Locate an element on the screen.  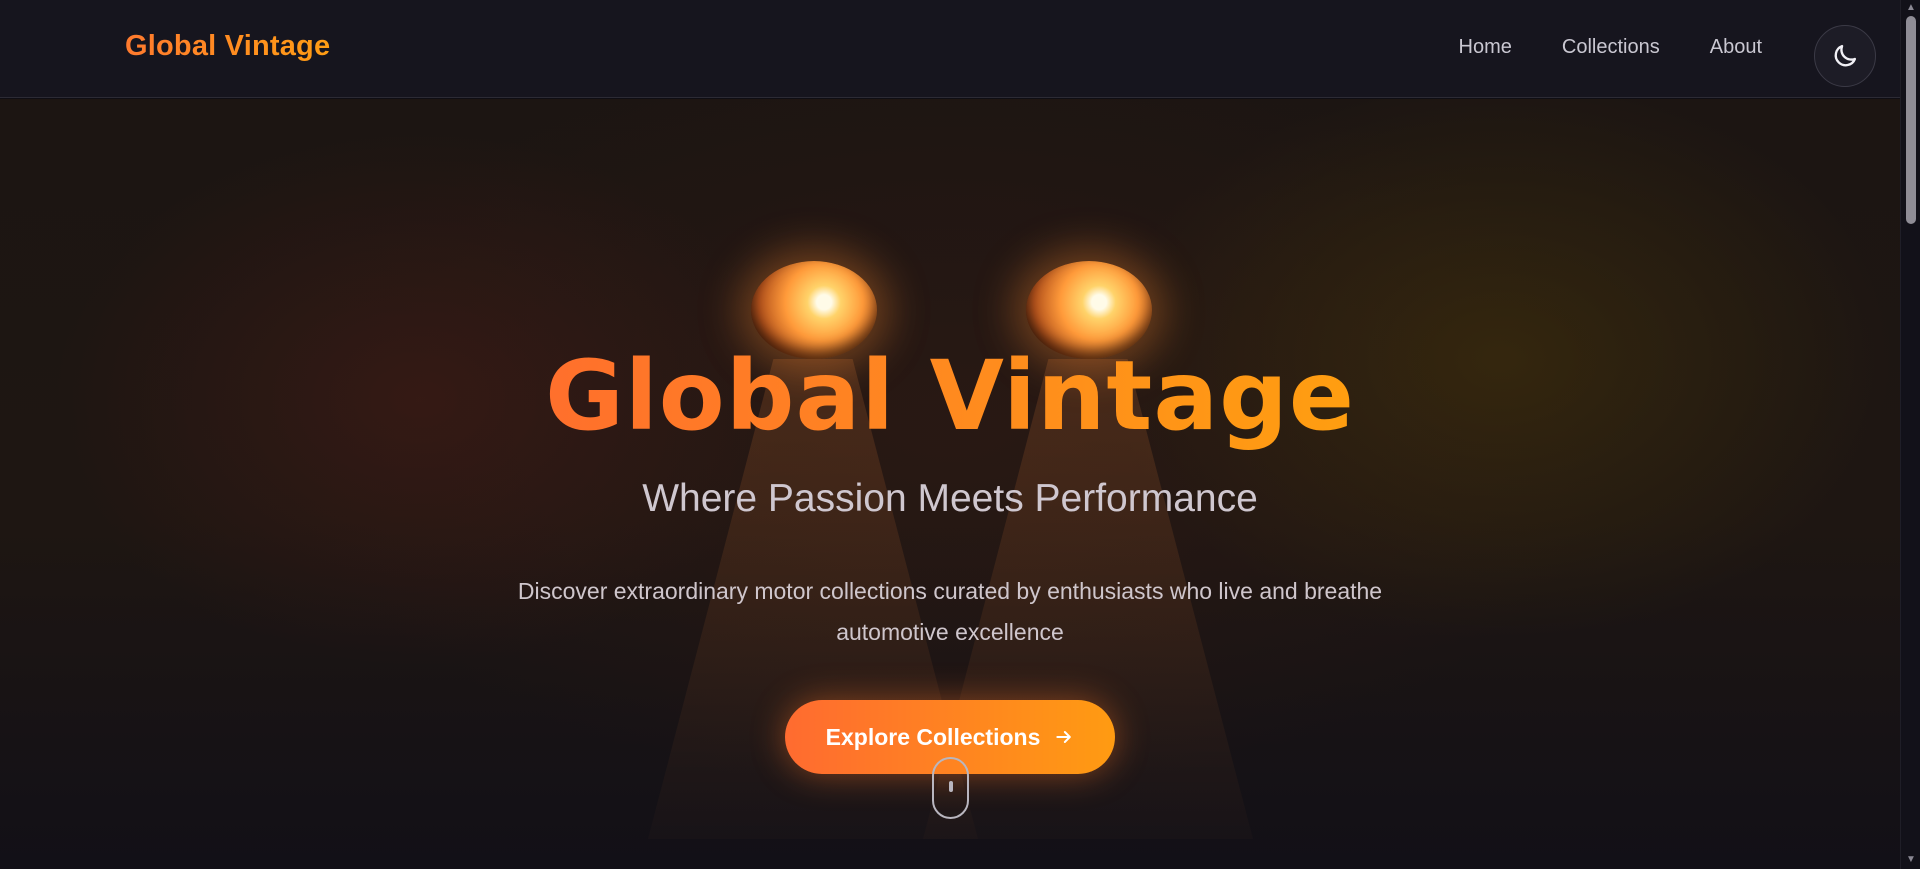
page-scrollbar: ▲ ▼ is located at coordinates (1910, 434).